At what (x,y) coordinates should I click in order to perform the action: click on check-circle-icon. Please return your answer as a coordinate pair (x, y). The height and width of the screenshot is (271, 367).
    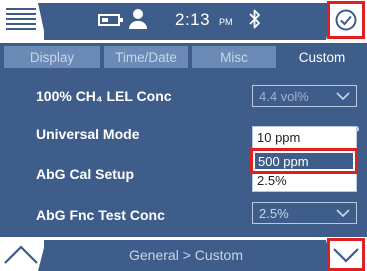
    Looking at the image, I should click on (346, 20).